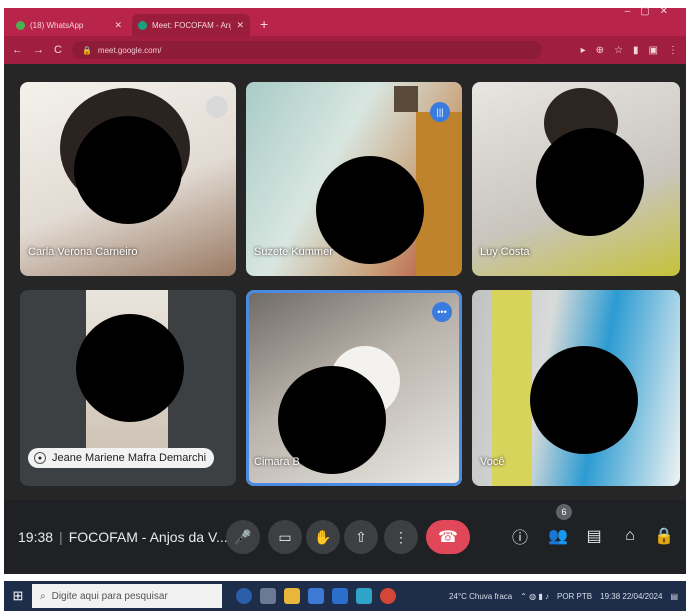  Describe the element at coordinates (243, 537) in the screenshot. I see `microphone-button: 🎤` at that location.